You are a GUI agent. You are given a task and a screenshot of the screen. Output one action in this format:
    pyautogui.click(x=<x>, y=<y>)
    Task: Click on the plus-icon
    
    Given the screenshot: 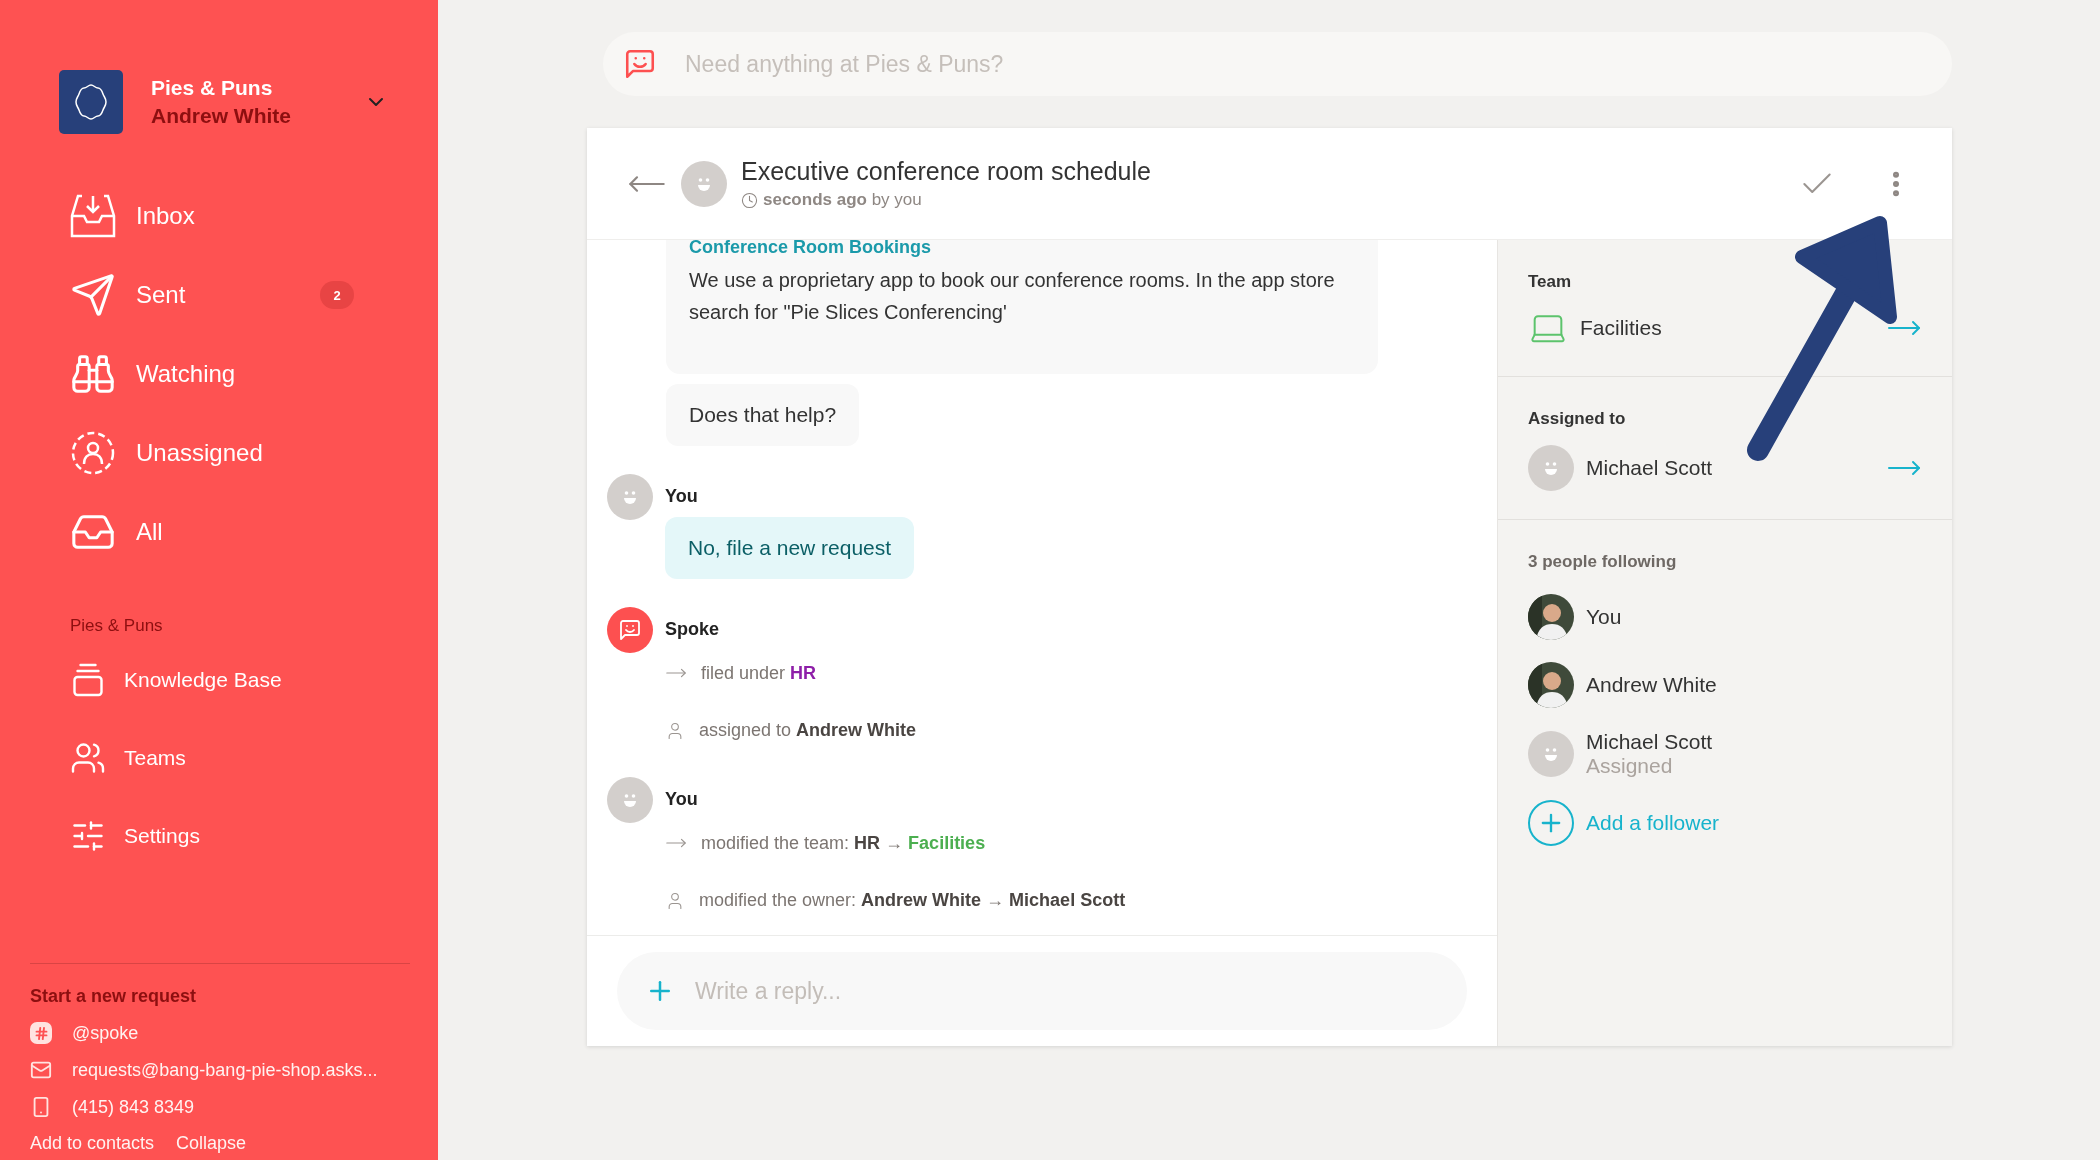 What is the action you would take?
    pyautogui.click(x=1551, y=823)
    